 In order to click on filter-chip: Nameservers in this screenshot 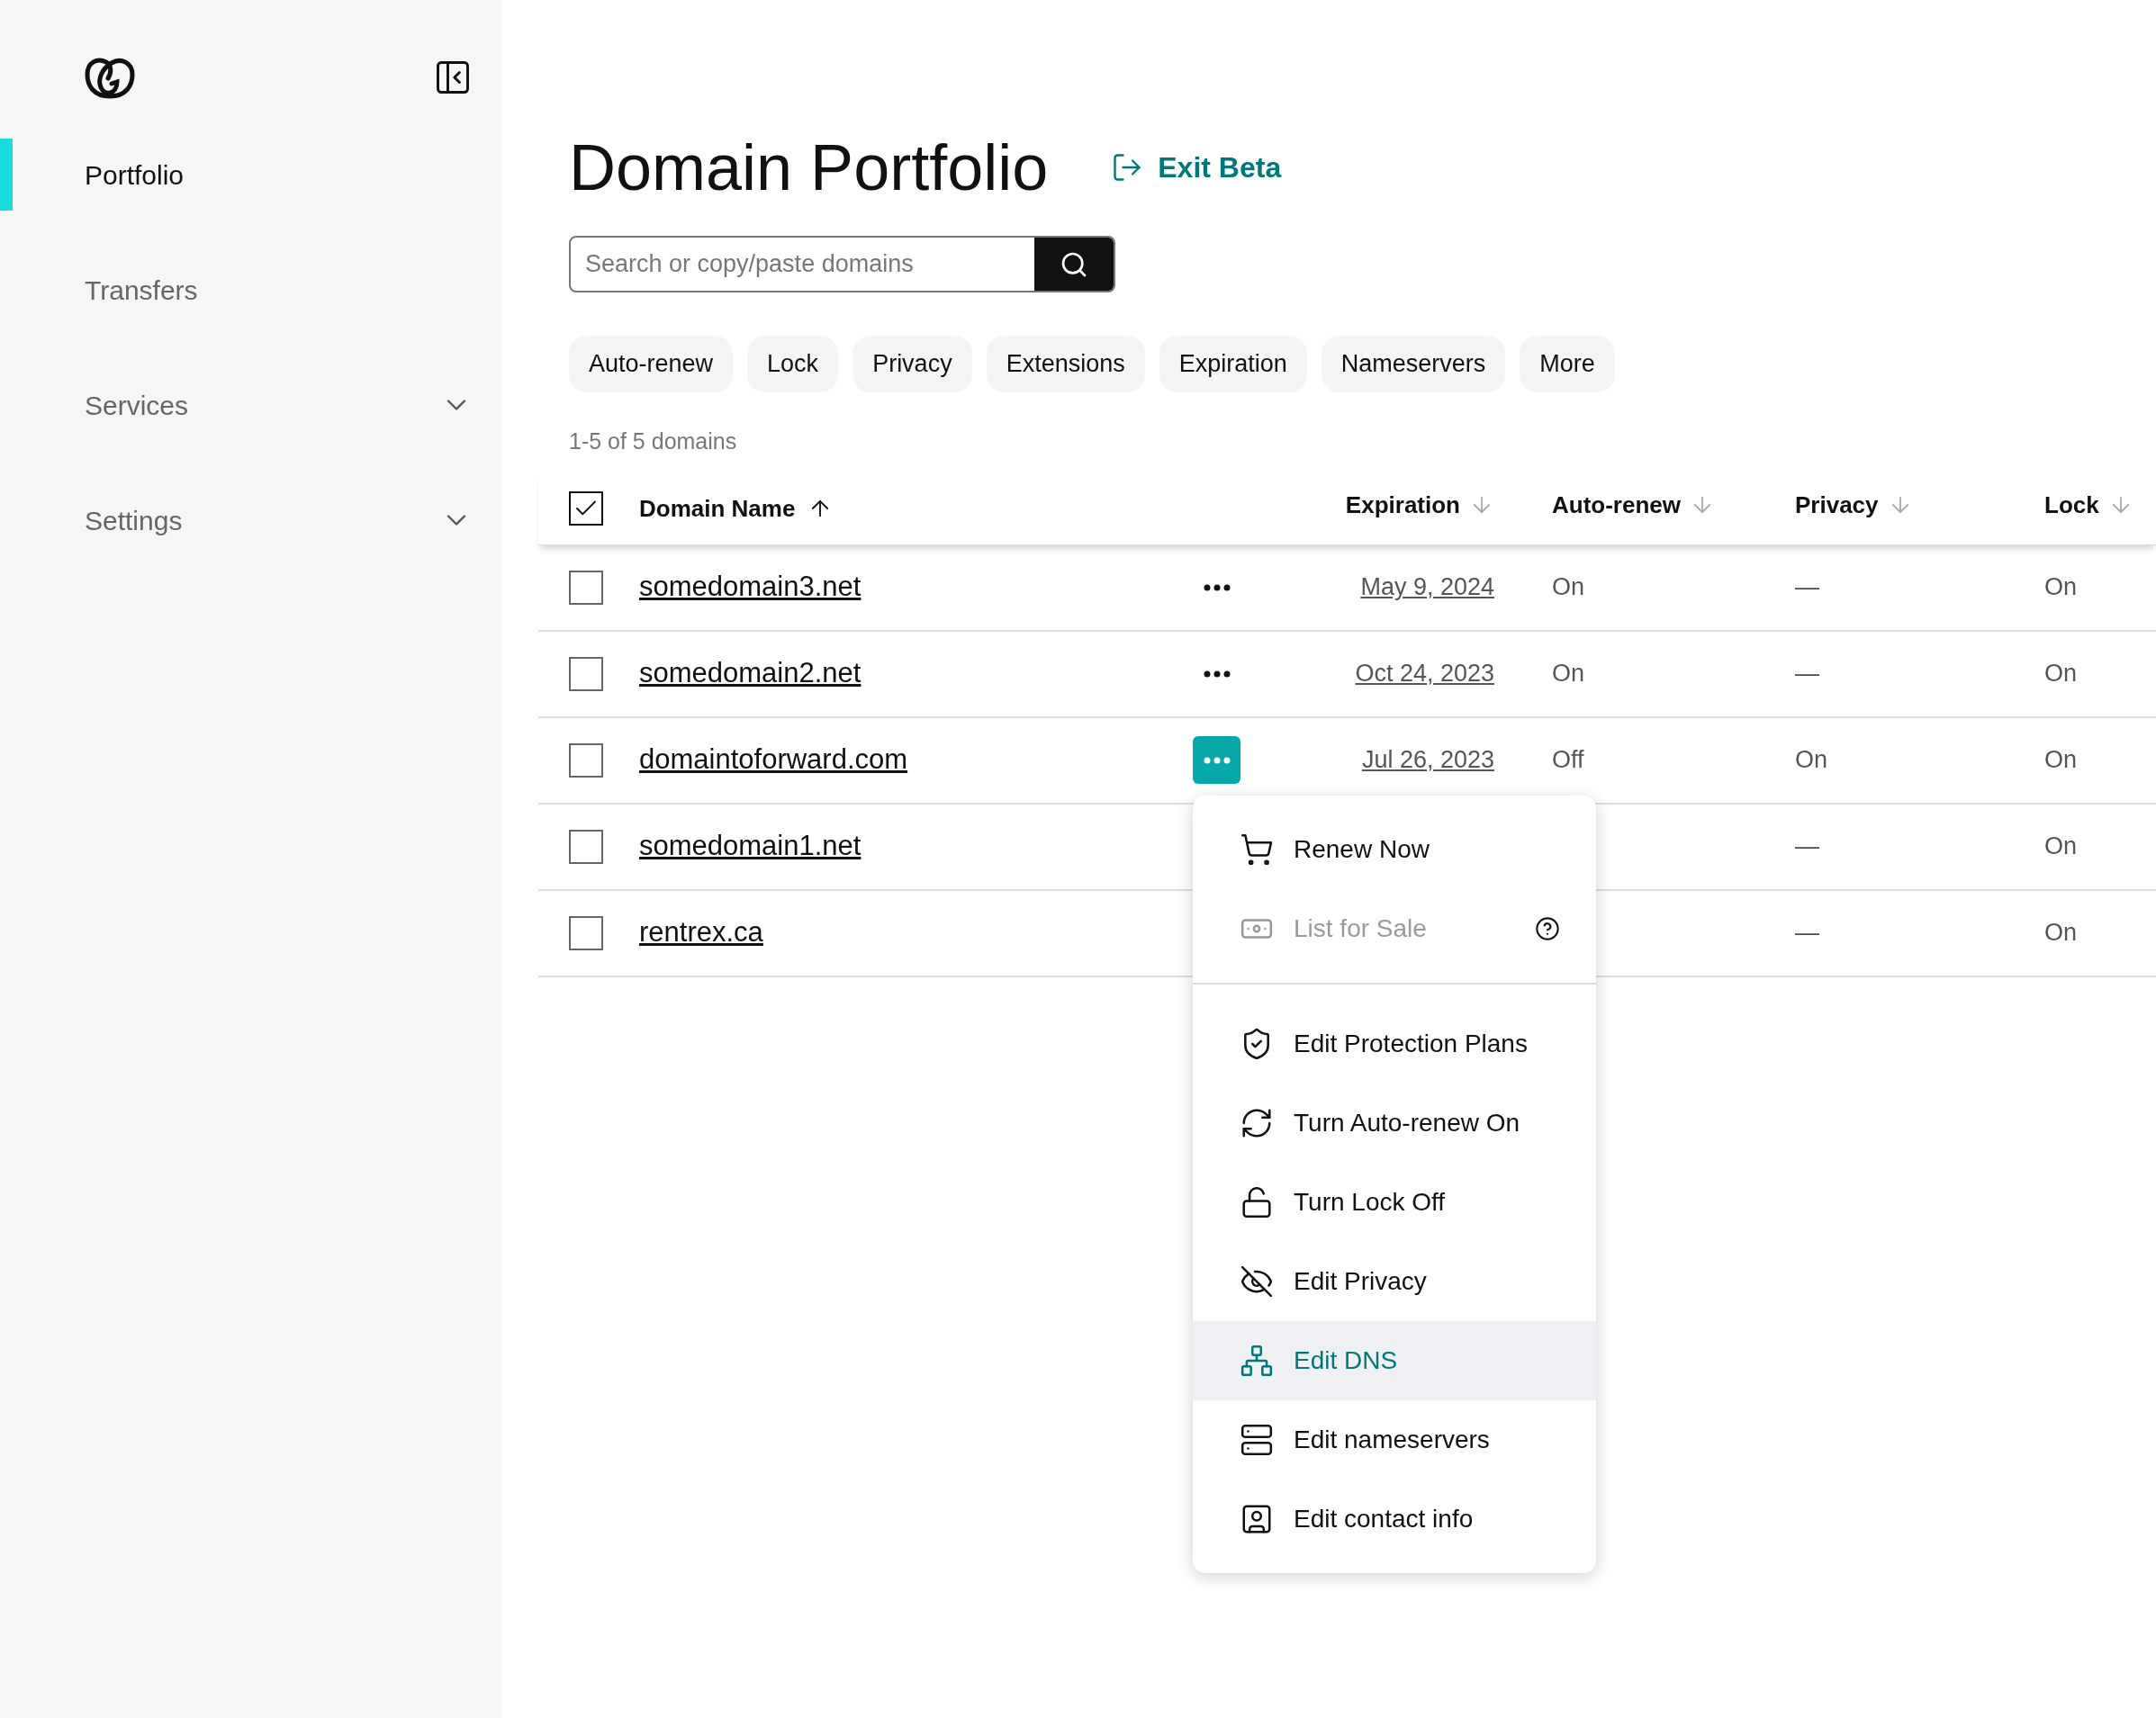, I will do `click(1413, 364)`.